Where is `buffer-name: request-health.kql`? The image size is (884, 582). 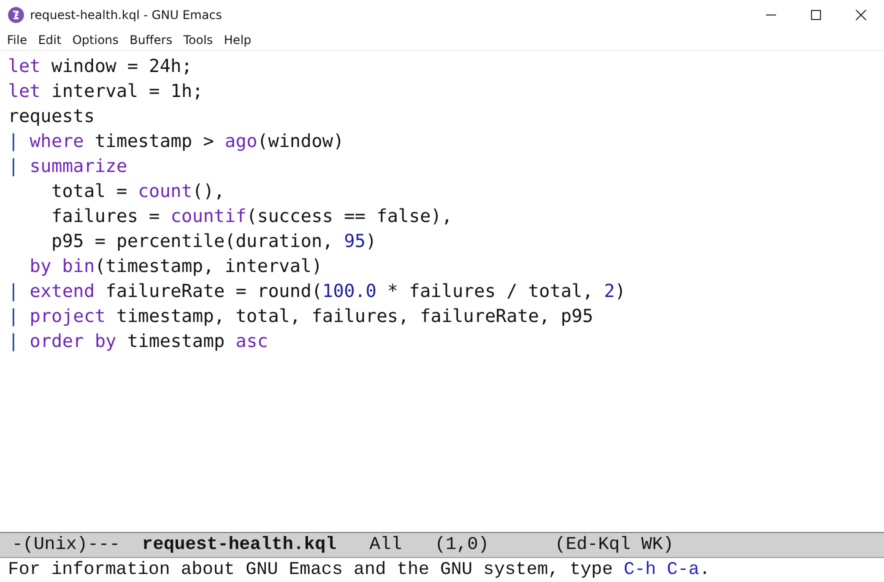
buffer-name: request-health.kql is located at coordinates (239, 545).